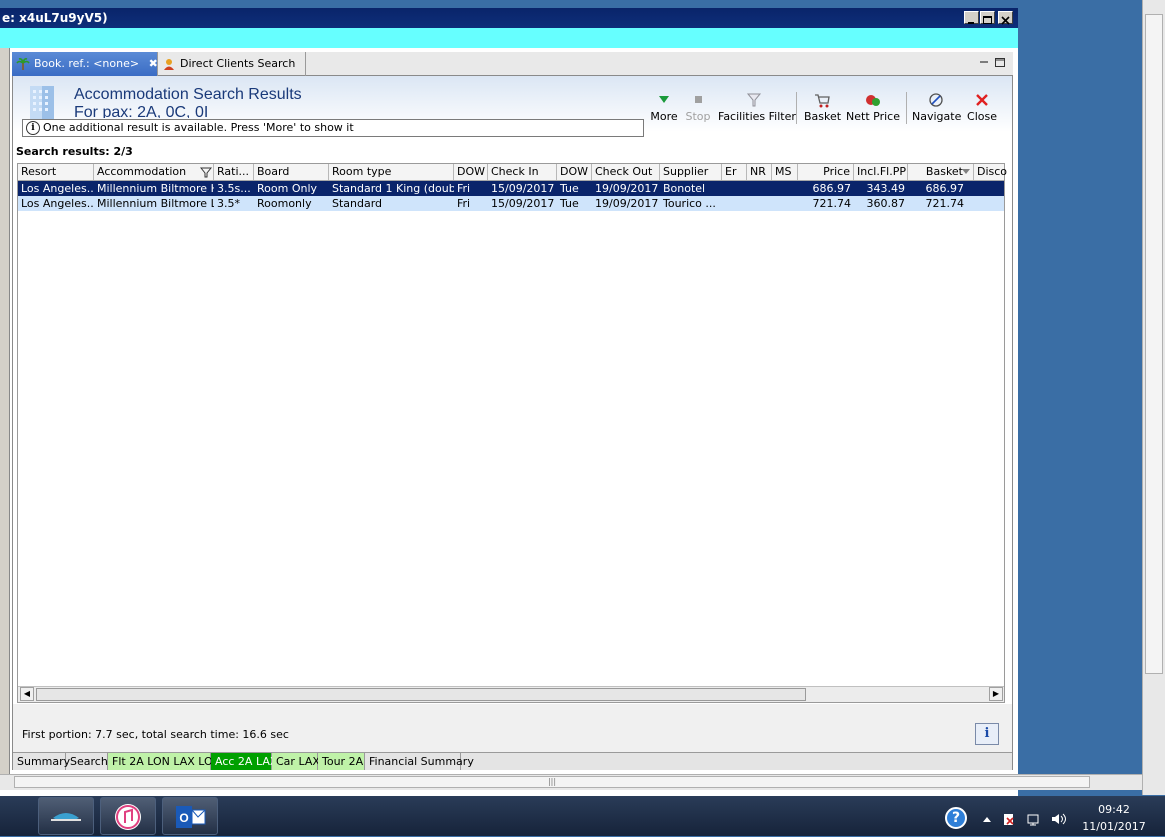 This screenshot has height=837, width=1165. What do you see at coordinates (982, 100) in the screenshot?
I see `red-x-icon` at bounding box center [982, 100].